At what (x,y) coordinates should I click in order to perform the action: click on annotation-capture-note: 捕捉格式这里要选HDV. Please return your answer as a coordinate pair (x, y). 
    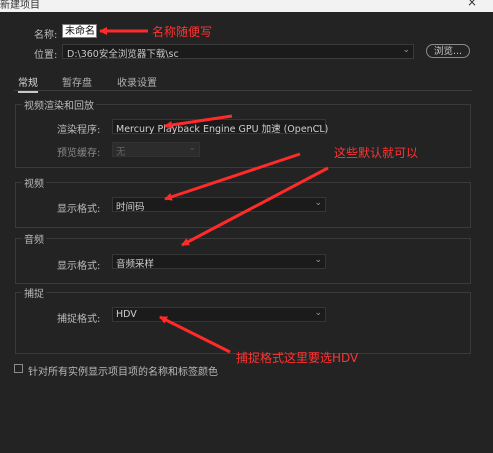
    Looking at the image, I should click on (297, 358).